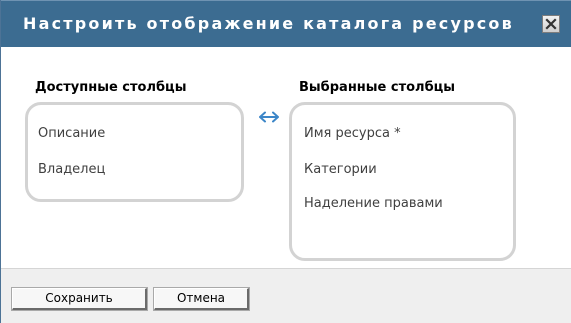 The height and width of the screenshot is (323, 571). I want to click on available-columns-heading: Доступные столбцы, so click(111, 87).